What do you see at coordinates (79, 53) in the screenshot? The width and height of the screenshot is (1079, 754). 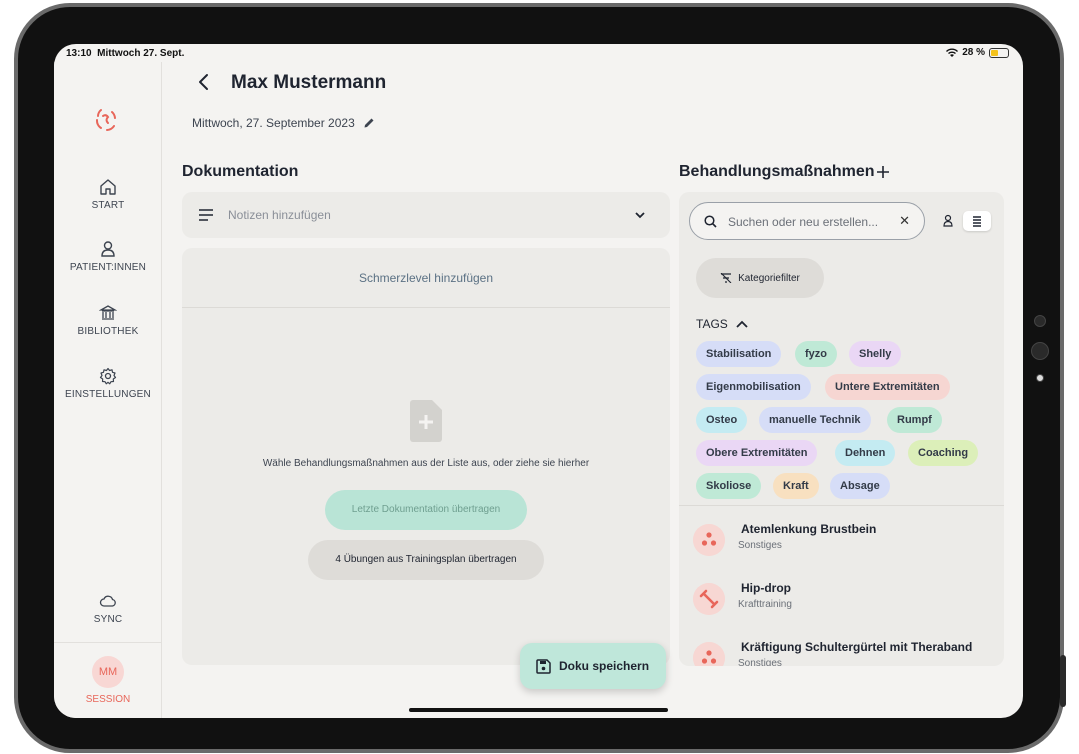 I see `status-time: 13:10` at bounding box center [79, 53].